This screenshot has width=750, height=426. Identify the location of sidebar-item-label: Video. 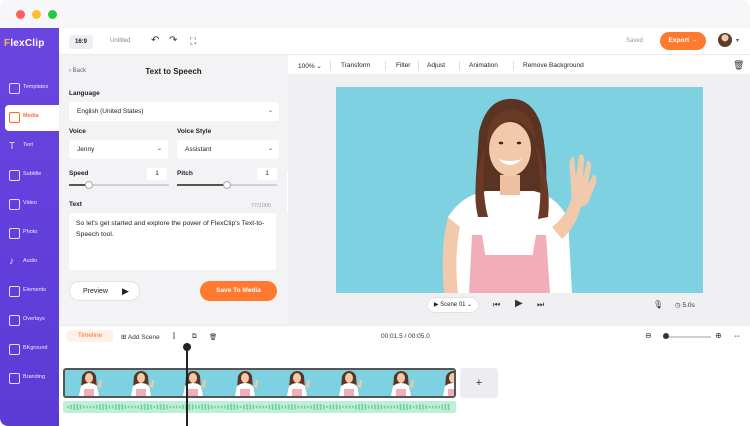
(30, 203).